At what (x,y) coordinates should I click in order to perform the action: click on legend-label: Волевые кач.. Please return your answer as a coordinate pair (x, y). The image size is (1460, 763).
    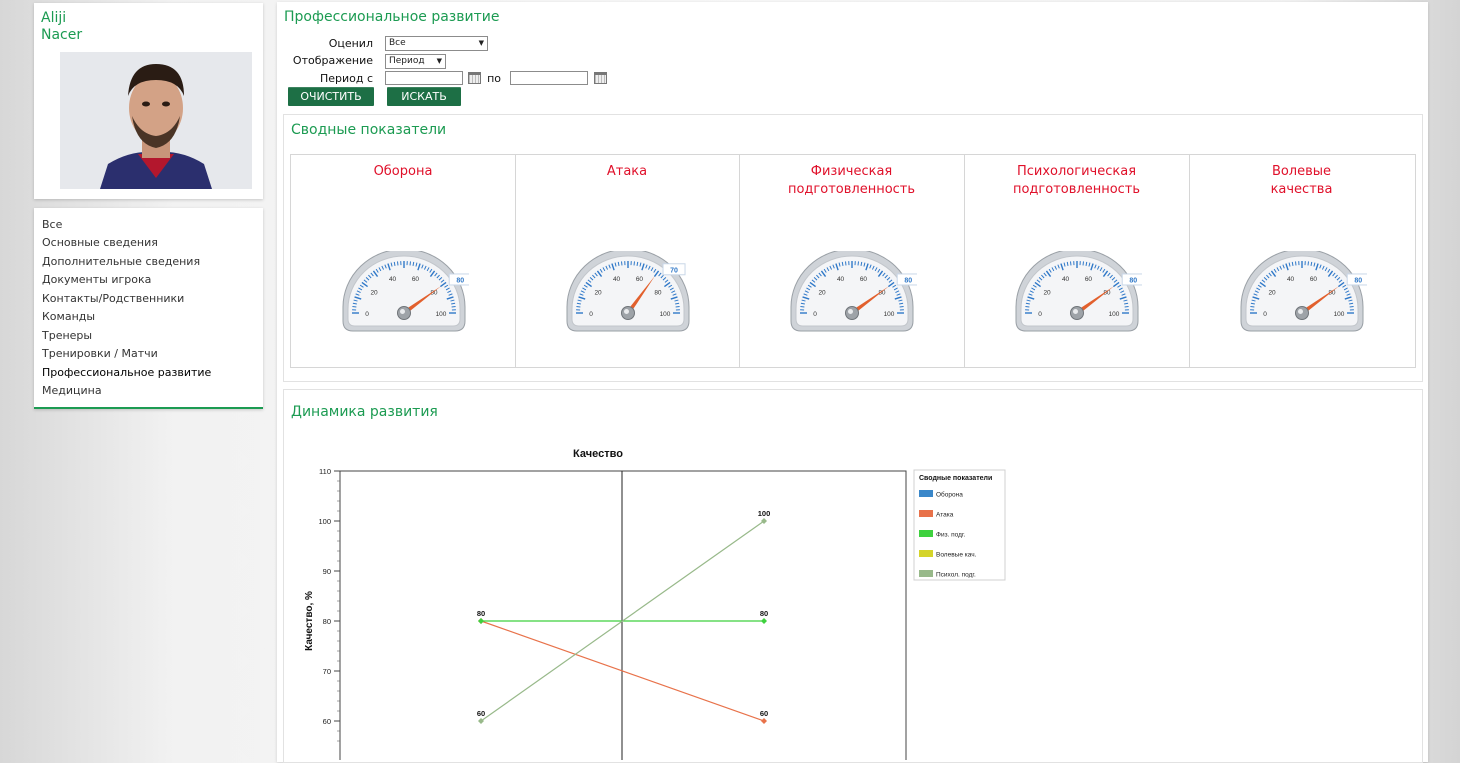
    Looking at the image, I should click on (956, 555).